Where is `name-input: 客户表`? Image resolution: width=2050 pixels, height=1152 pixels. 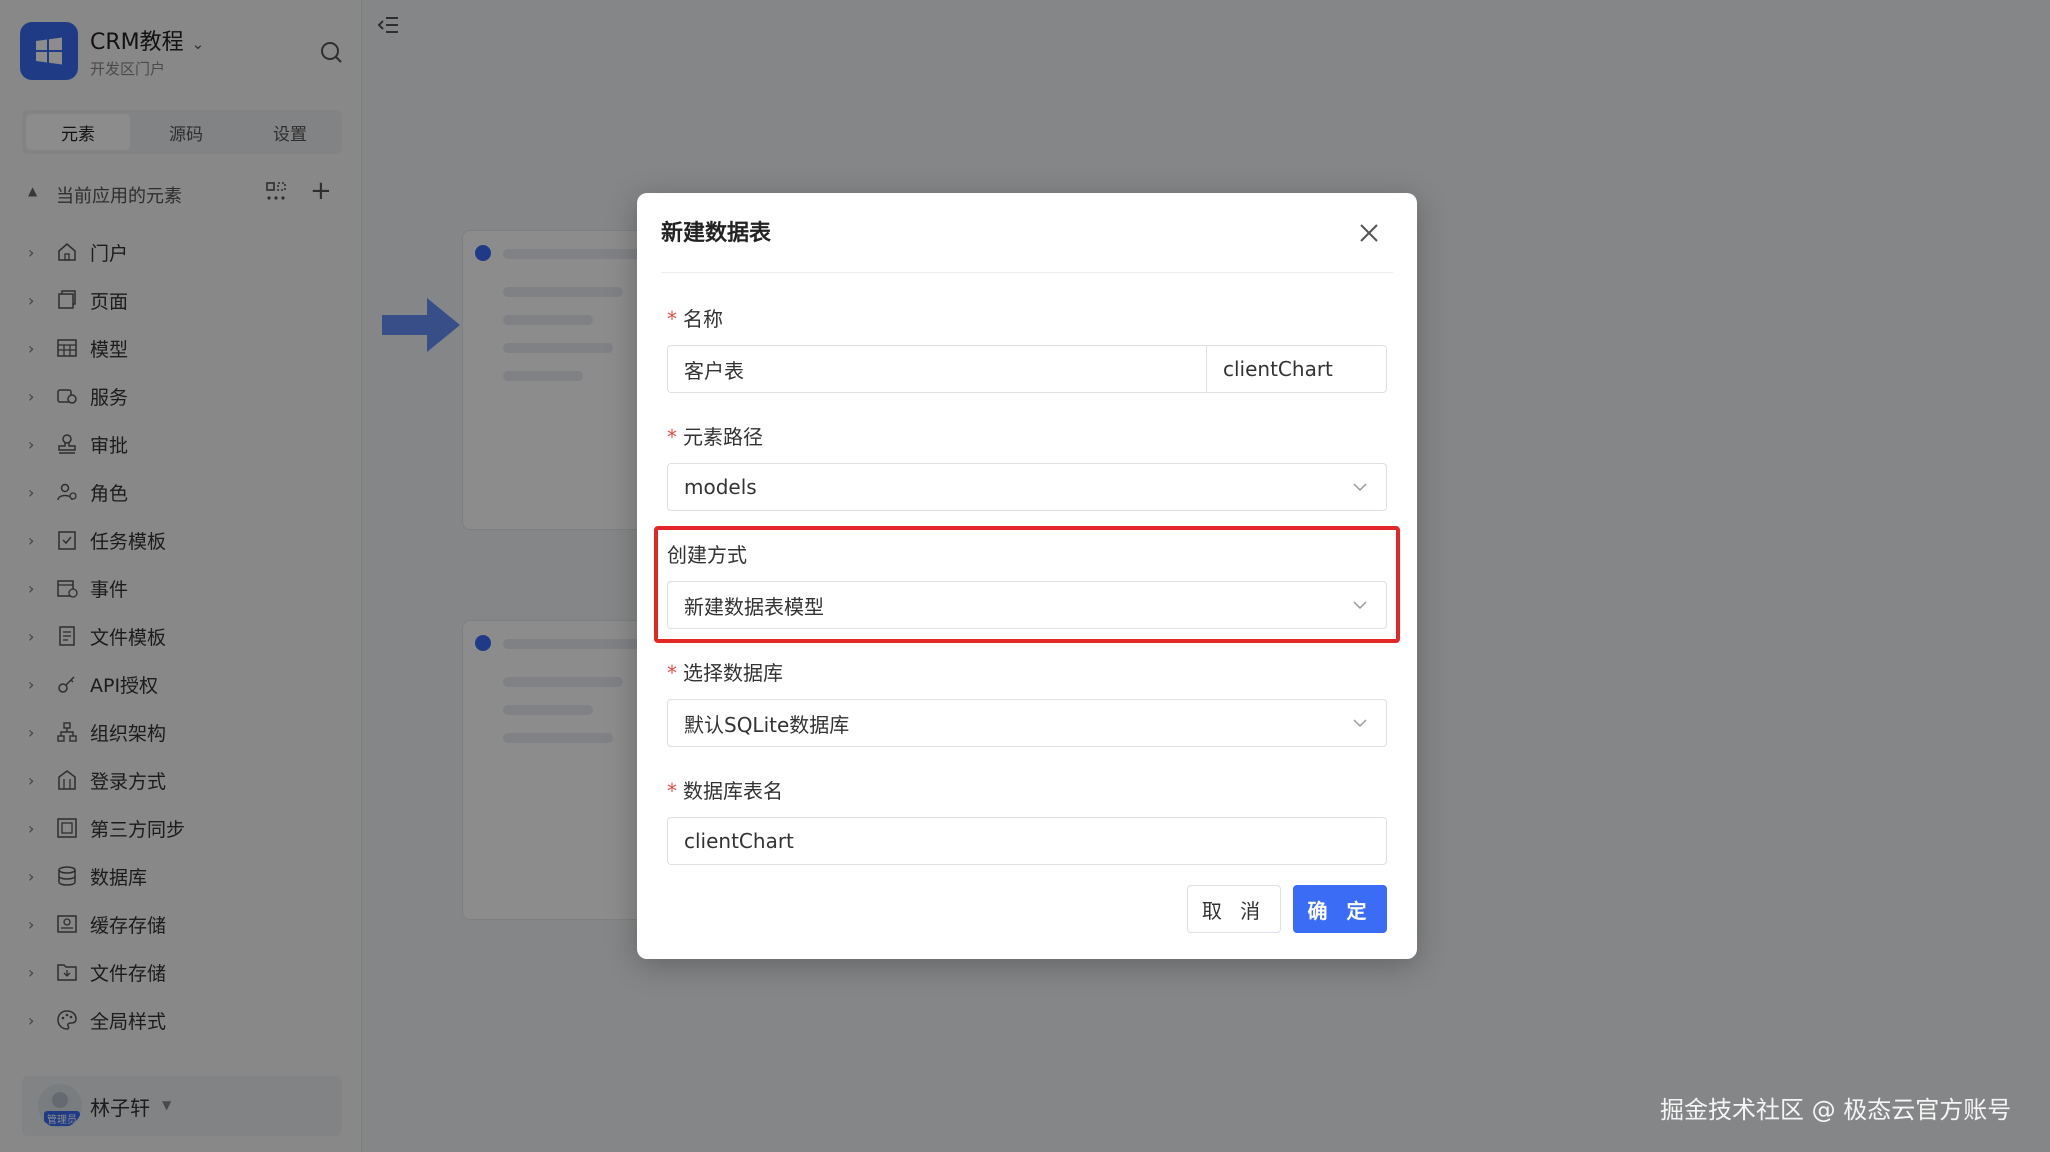
name-input: 客户表 is located at coordinates (937, 369).